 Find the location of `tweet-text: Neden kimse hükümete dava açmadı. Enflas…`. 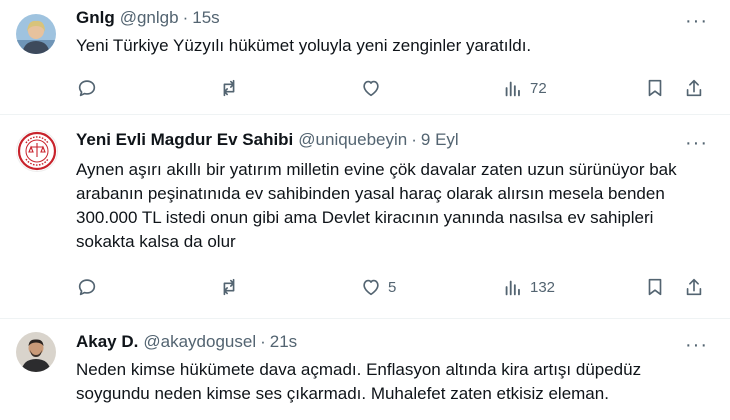

tweet-text: Neden kimse hükümete dava açmadı. Enflas… is located at coordinates (359, 381).